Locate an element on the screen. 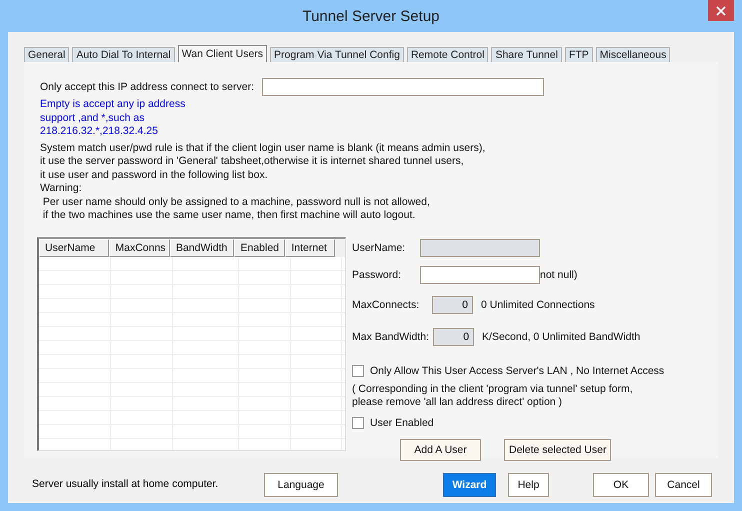  field-label: MaxConnects: is located at coordinates (386, 304).